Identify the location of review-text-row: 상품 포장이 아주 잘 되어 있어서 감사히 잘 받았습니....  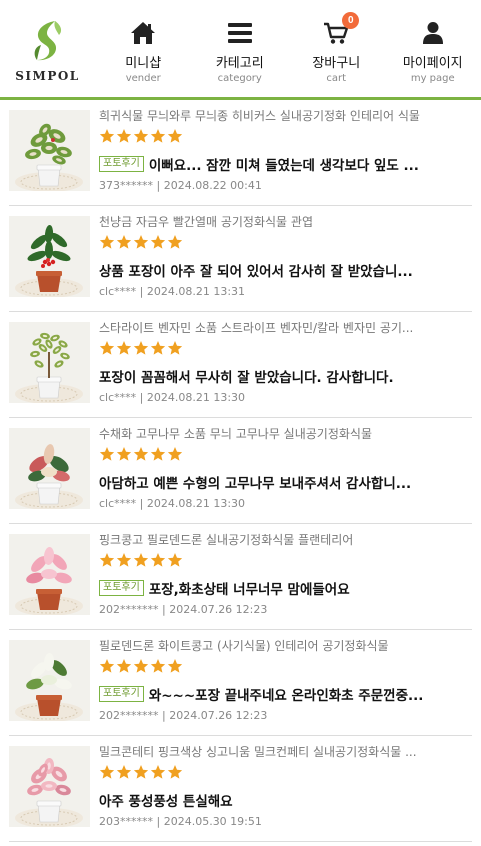
(285, 270).